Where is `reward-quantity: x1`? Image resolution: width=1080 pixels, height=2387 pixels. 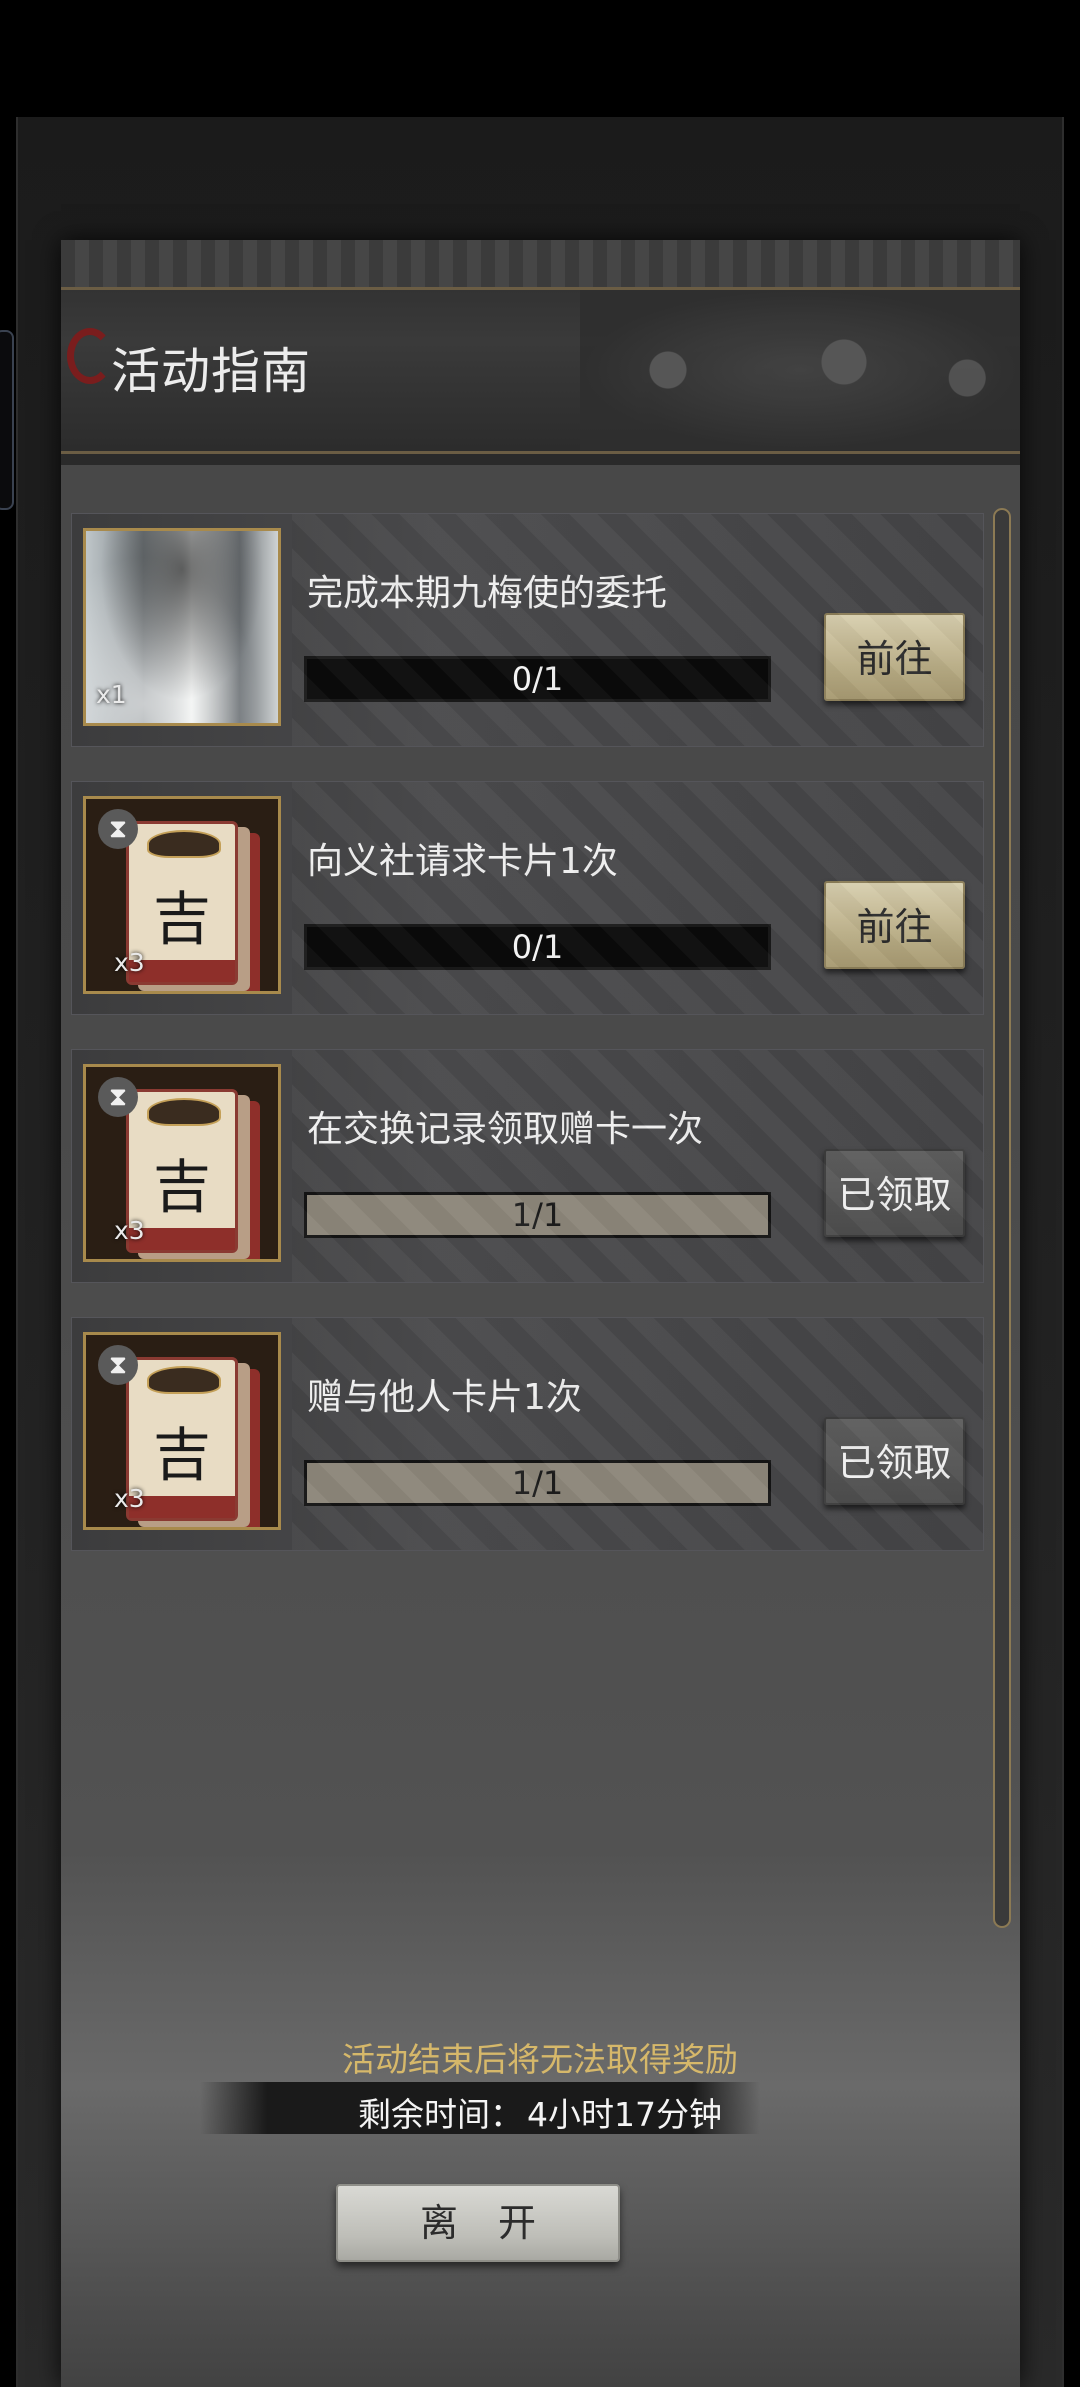 reward-quantity: x1 is located at coordinates (111, 694).